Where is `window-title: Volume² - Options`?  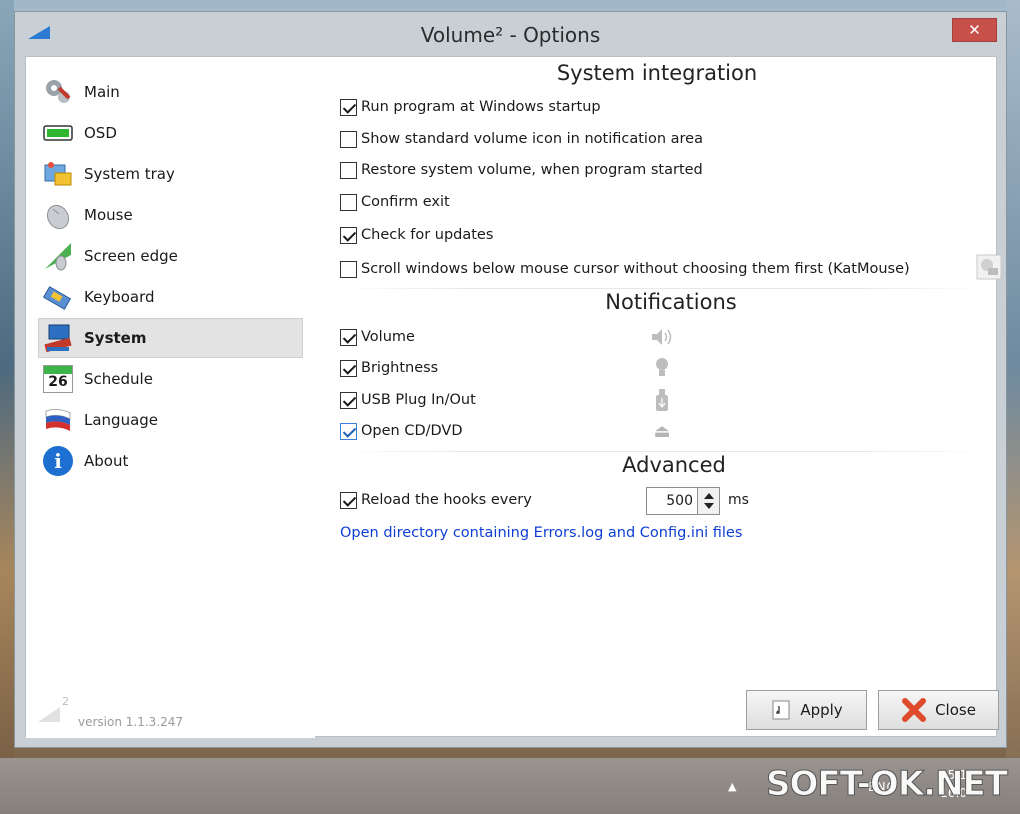
window-title: Volume² - Options is located at coordinates (510, 35).